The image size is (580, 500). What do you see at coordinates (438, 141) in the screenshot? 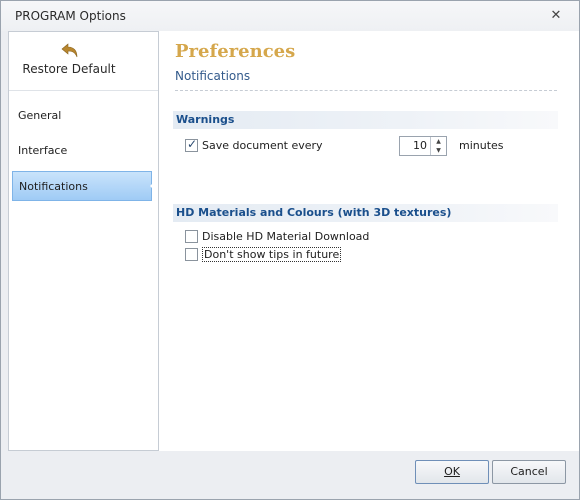
I see `spin-up-icon: ▲` at bounding box center [438, 141].